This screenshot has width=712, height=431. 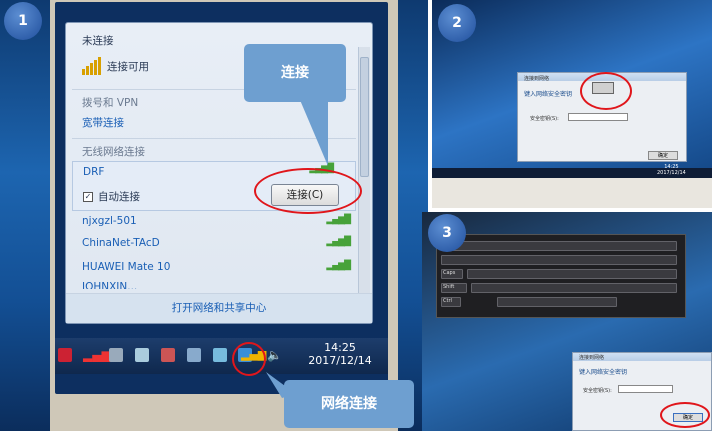 I want to click on step-badge-1: 1, so click(x=23, y=21).